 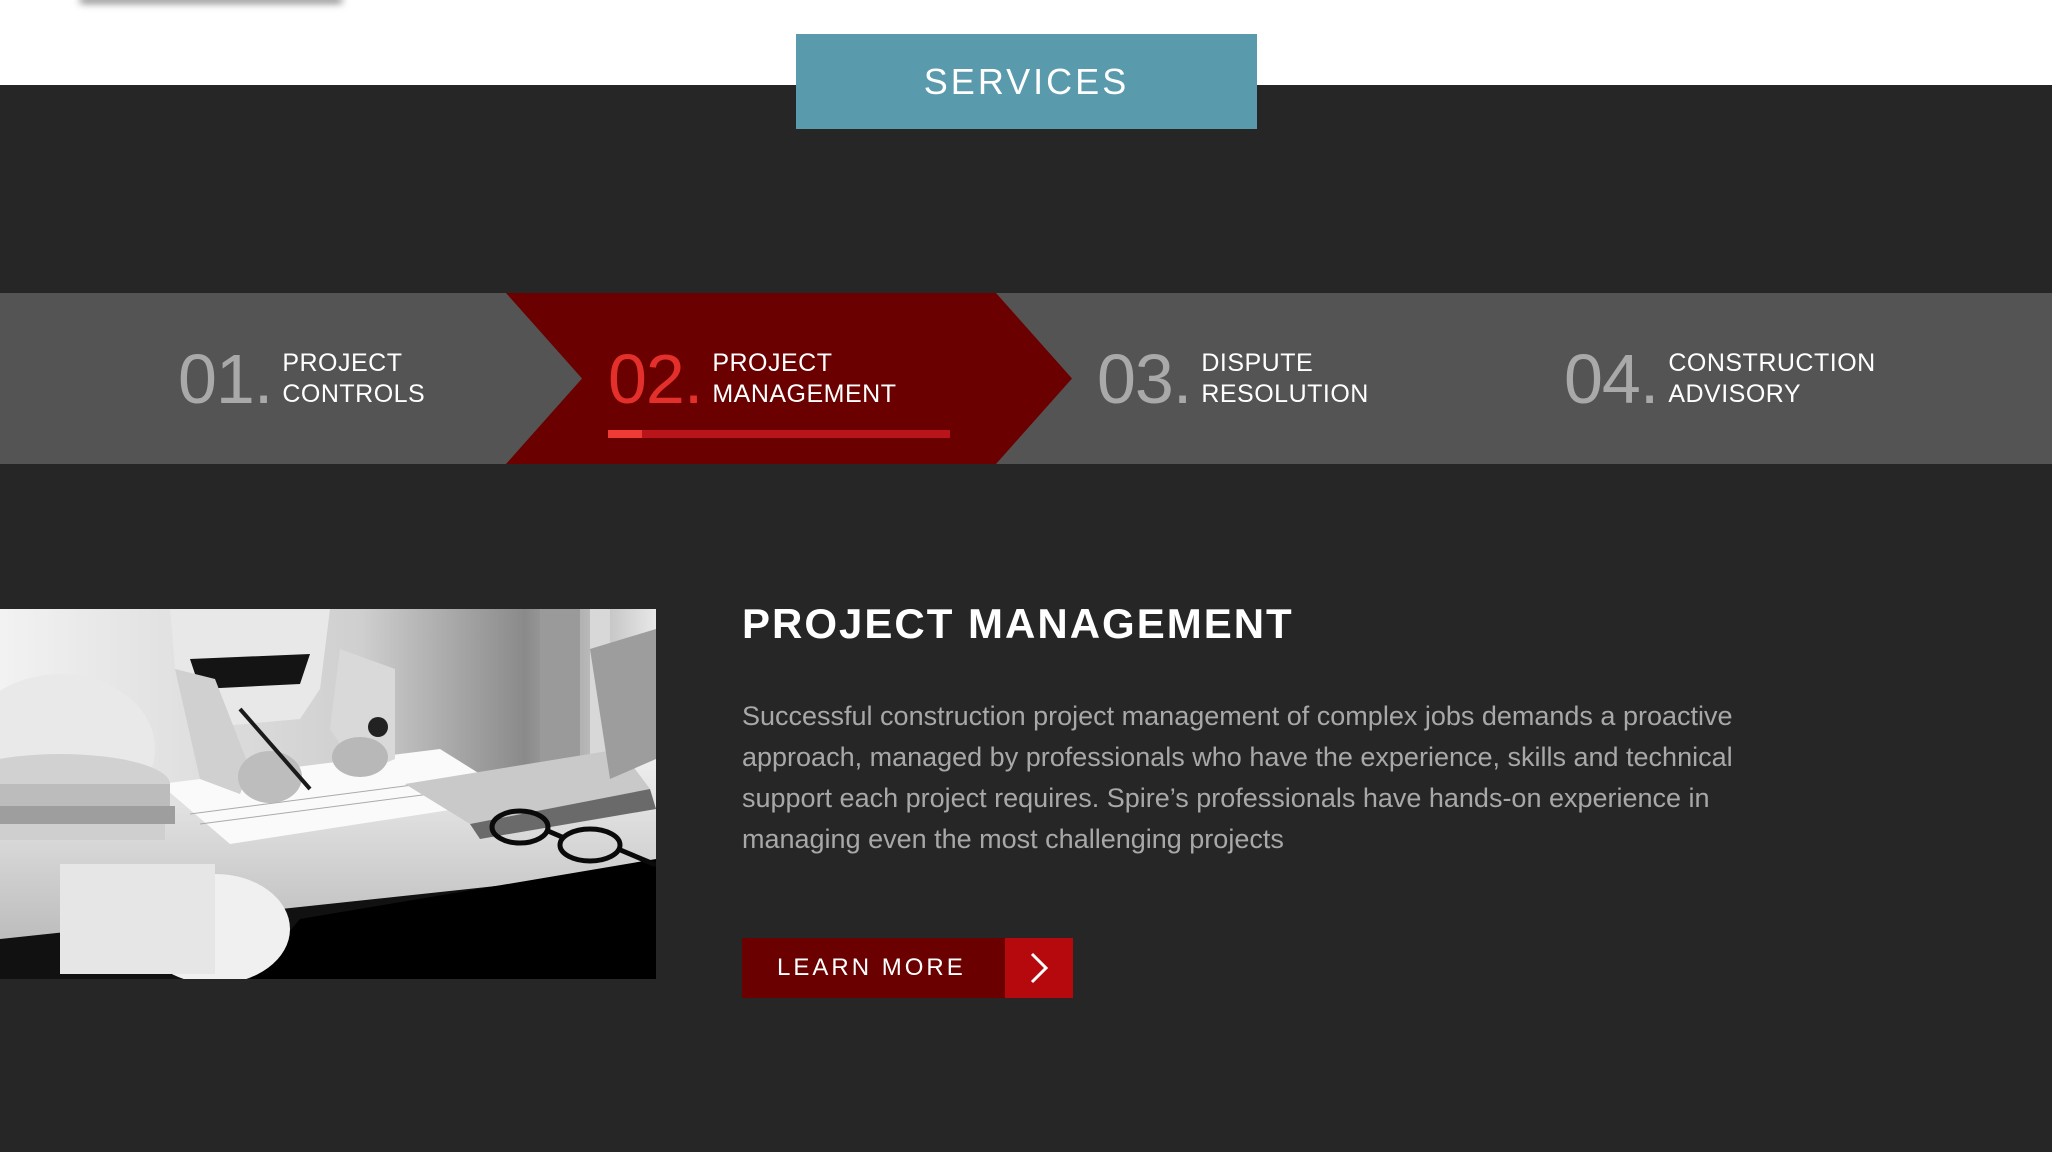 What do you see at coordinates (873, 968) in the screenshot?
I see `learn-more-label: LEARN MORE` at bounding box center [873, 968].